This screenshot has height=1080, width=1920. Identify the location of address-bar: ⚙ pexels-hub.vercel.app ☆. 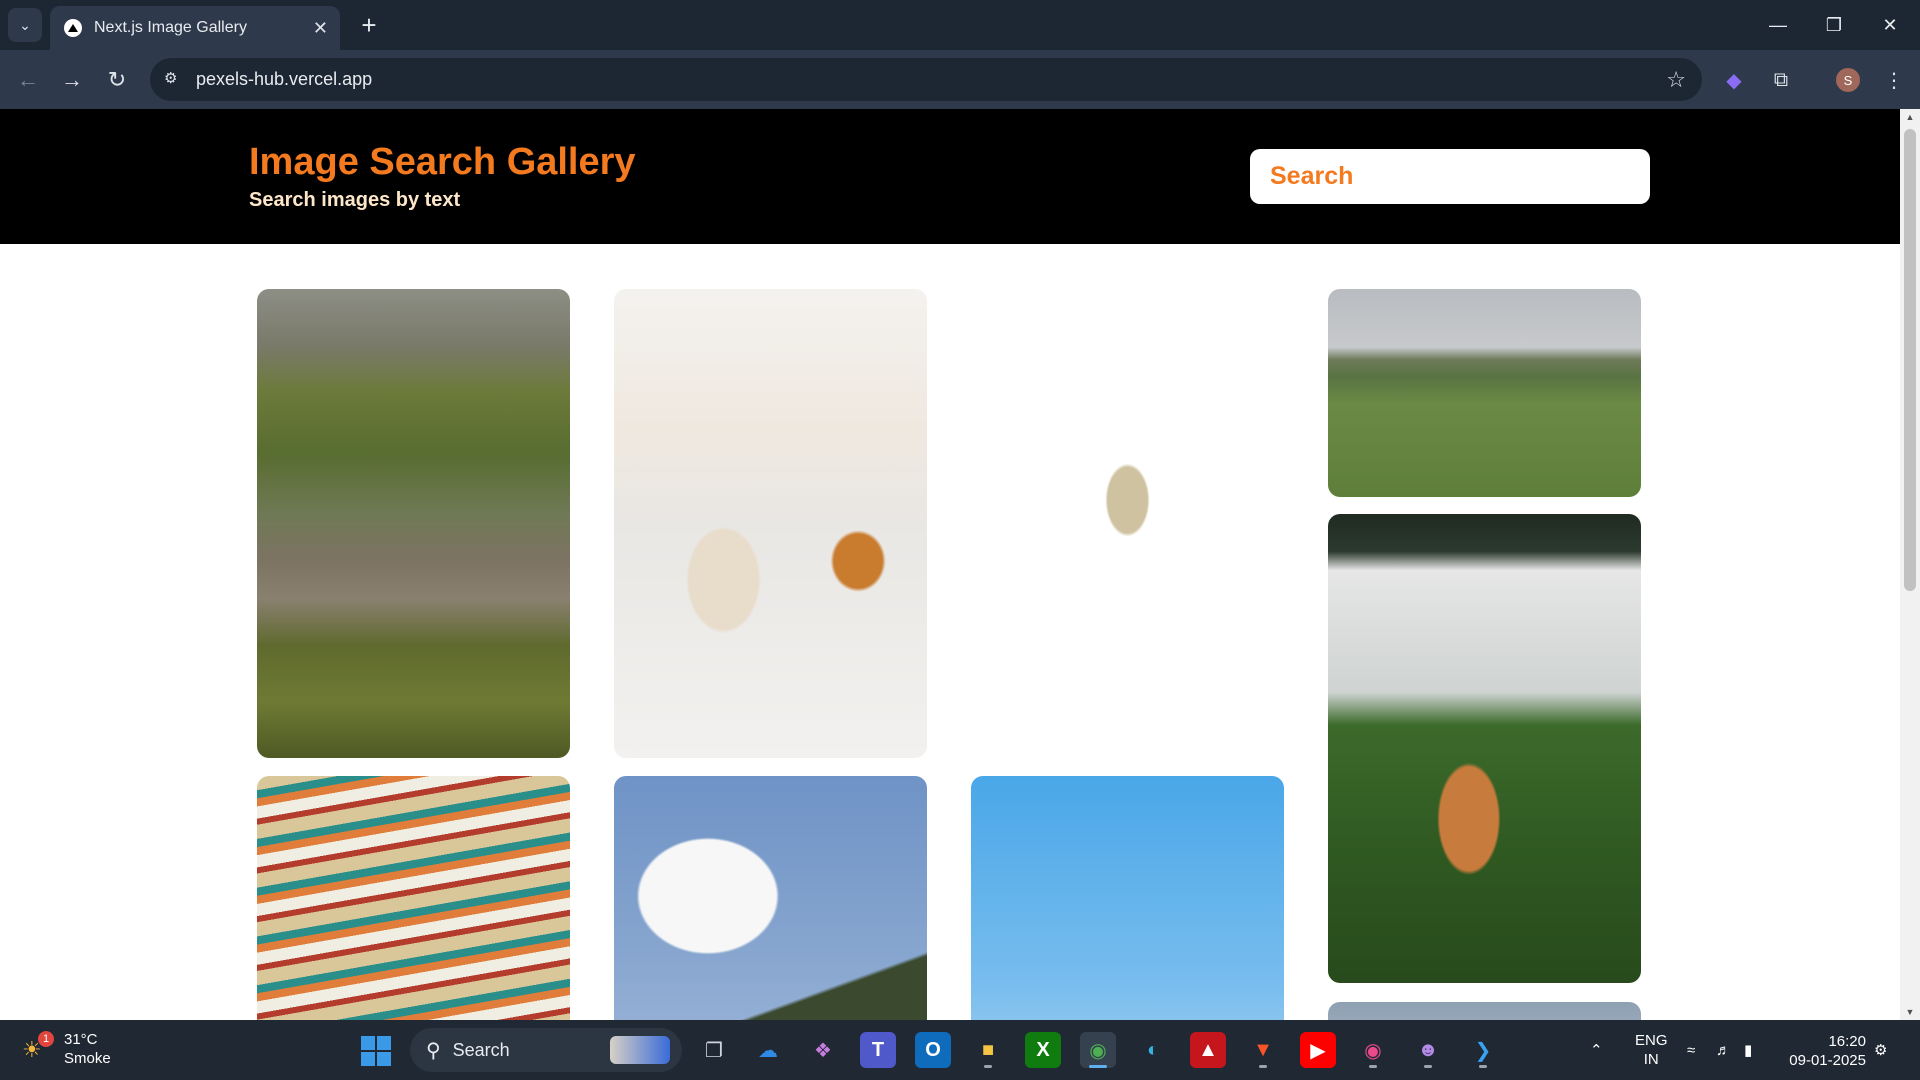
(926, 79).